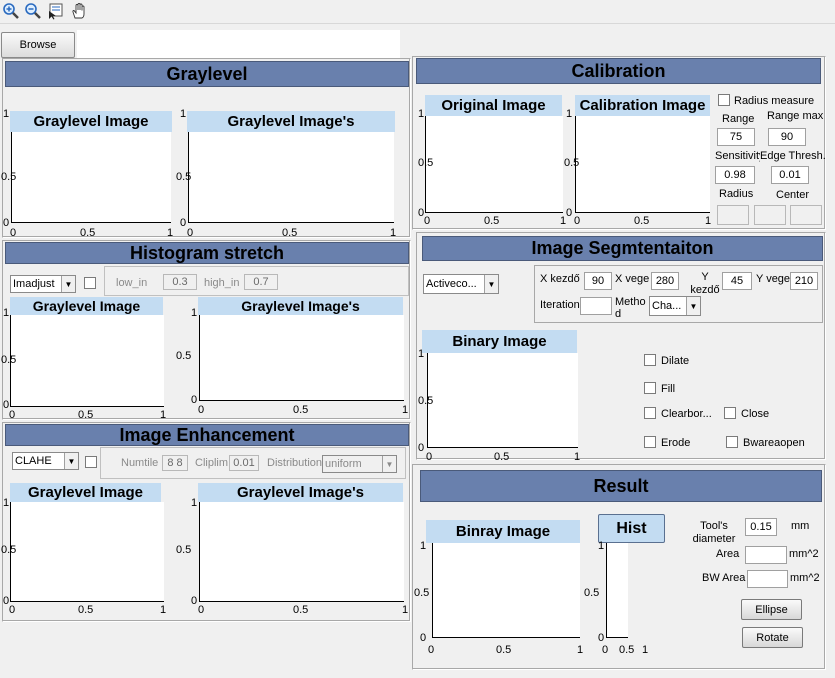  I want to click on bwareaopen-label: Bwareaopen, so click(774, 443).